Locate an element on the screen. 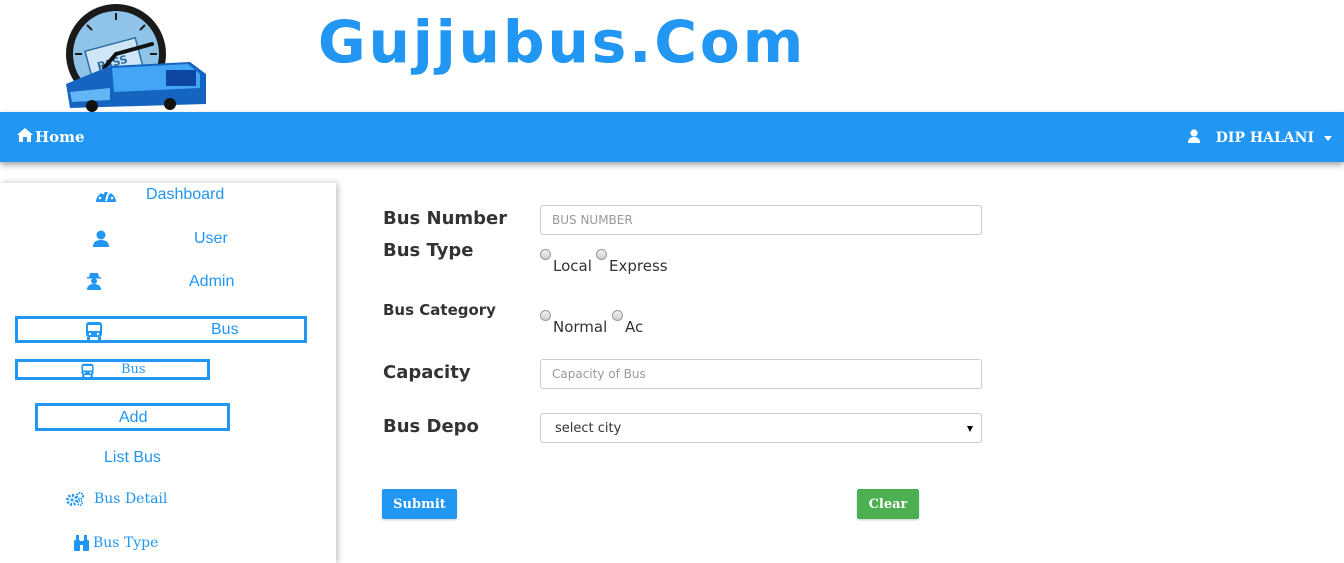 Image resolution: width=1344 pixels, height=563 pixels. cogs-icon is located at coordinates (75, 501).